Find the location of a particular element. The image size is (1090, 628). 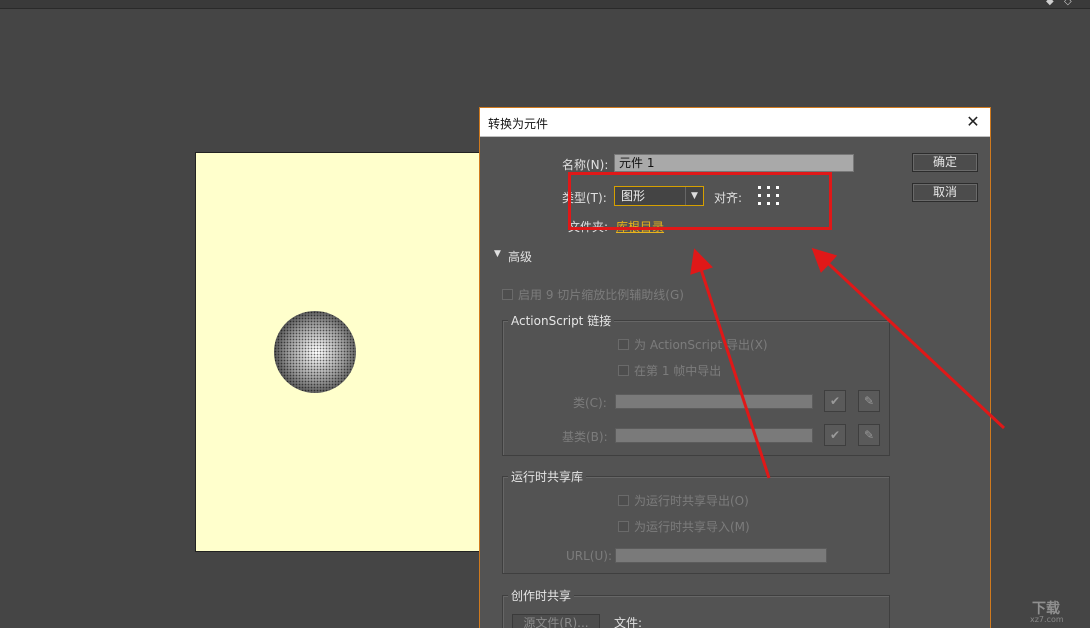

annotation-arrow-left is located at coordinates (730, 363).